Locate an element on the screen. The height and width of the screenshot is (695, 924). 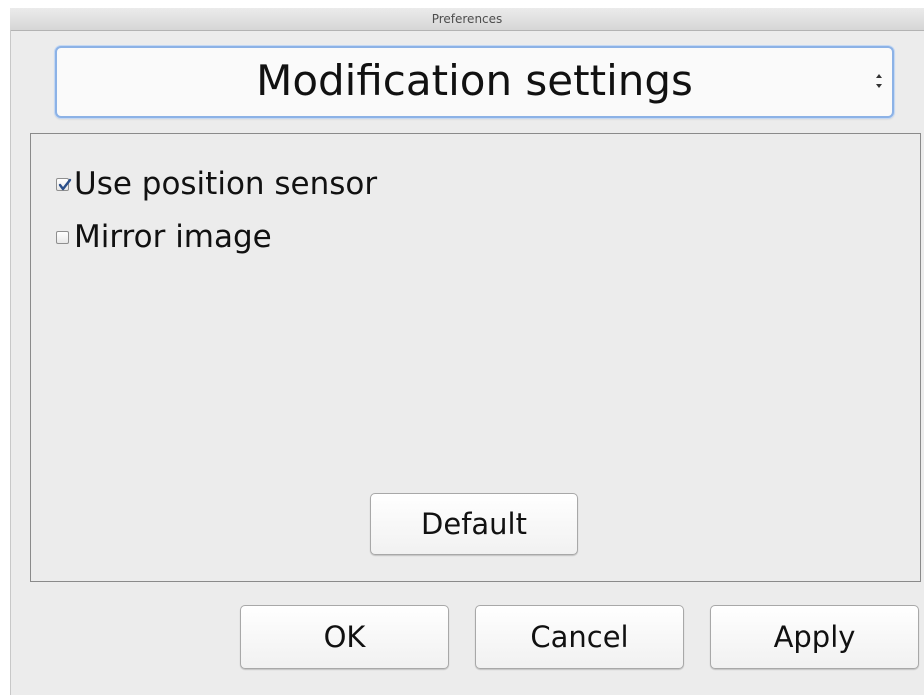
title-bar: Preferences is located at coordinates (467, 19).